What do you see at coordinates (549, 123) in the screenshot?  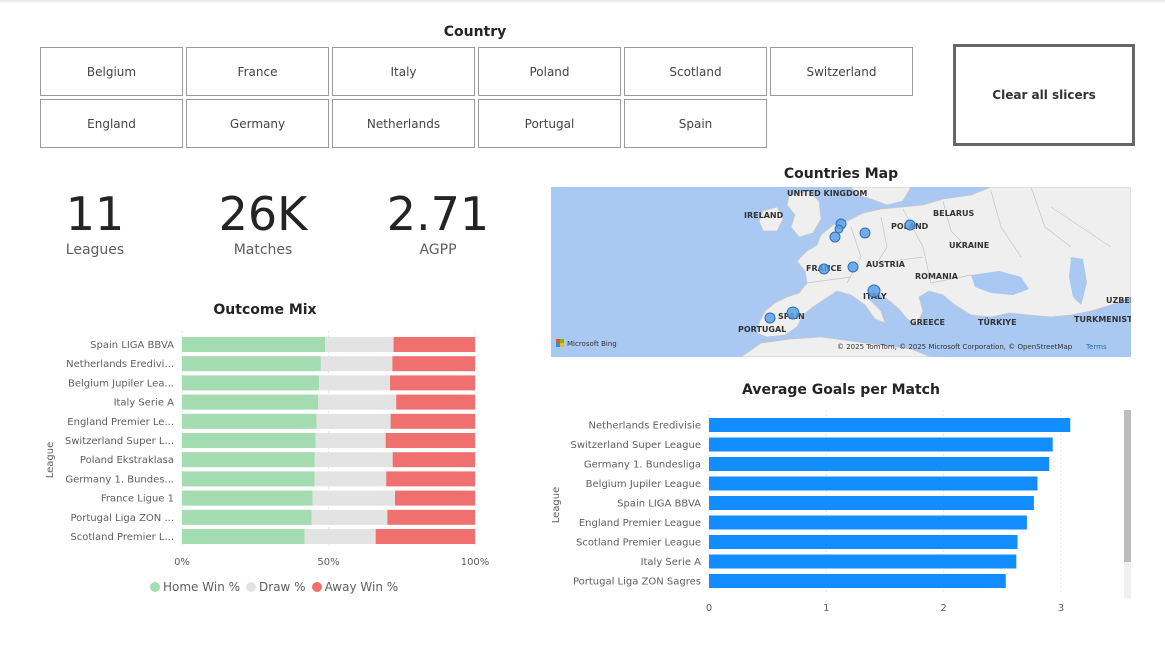 I see `slicer-option-portugal: Portugal` at bounding box center [549, 123].